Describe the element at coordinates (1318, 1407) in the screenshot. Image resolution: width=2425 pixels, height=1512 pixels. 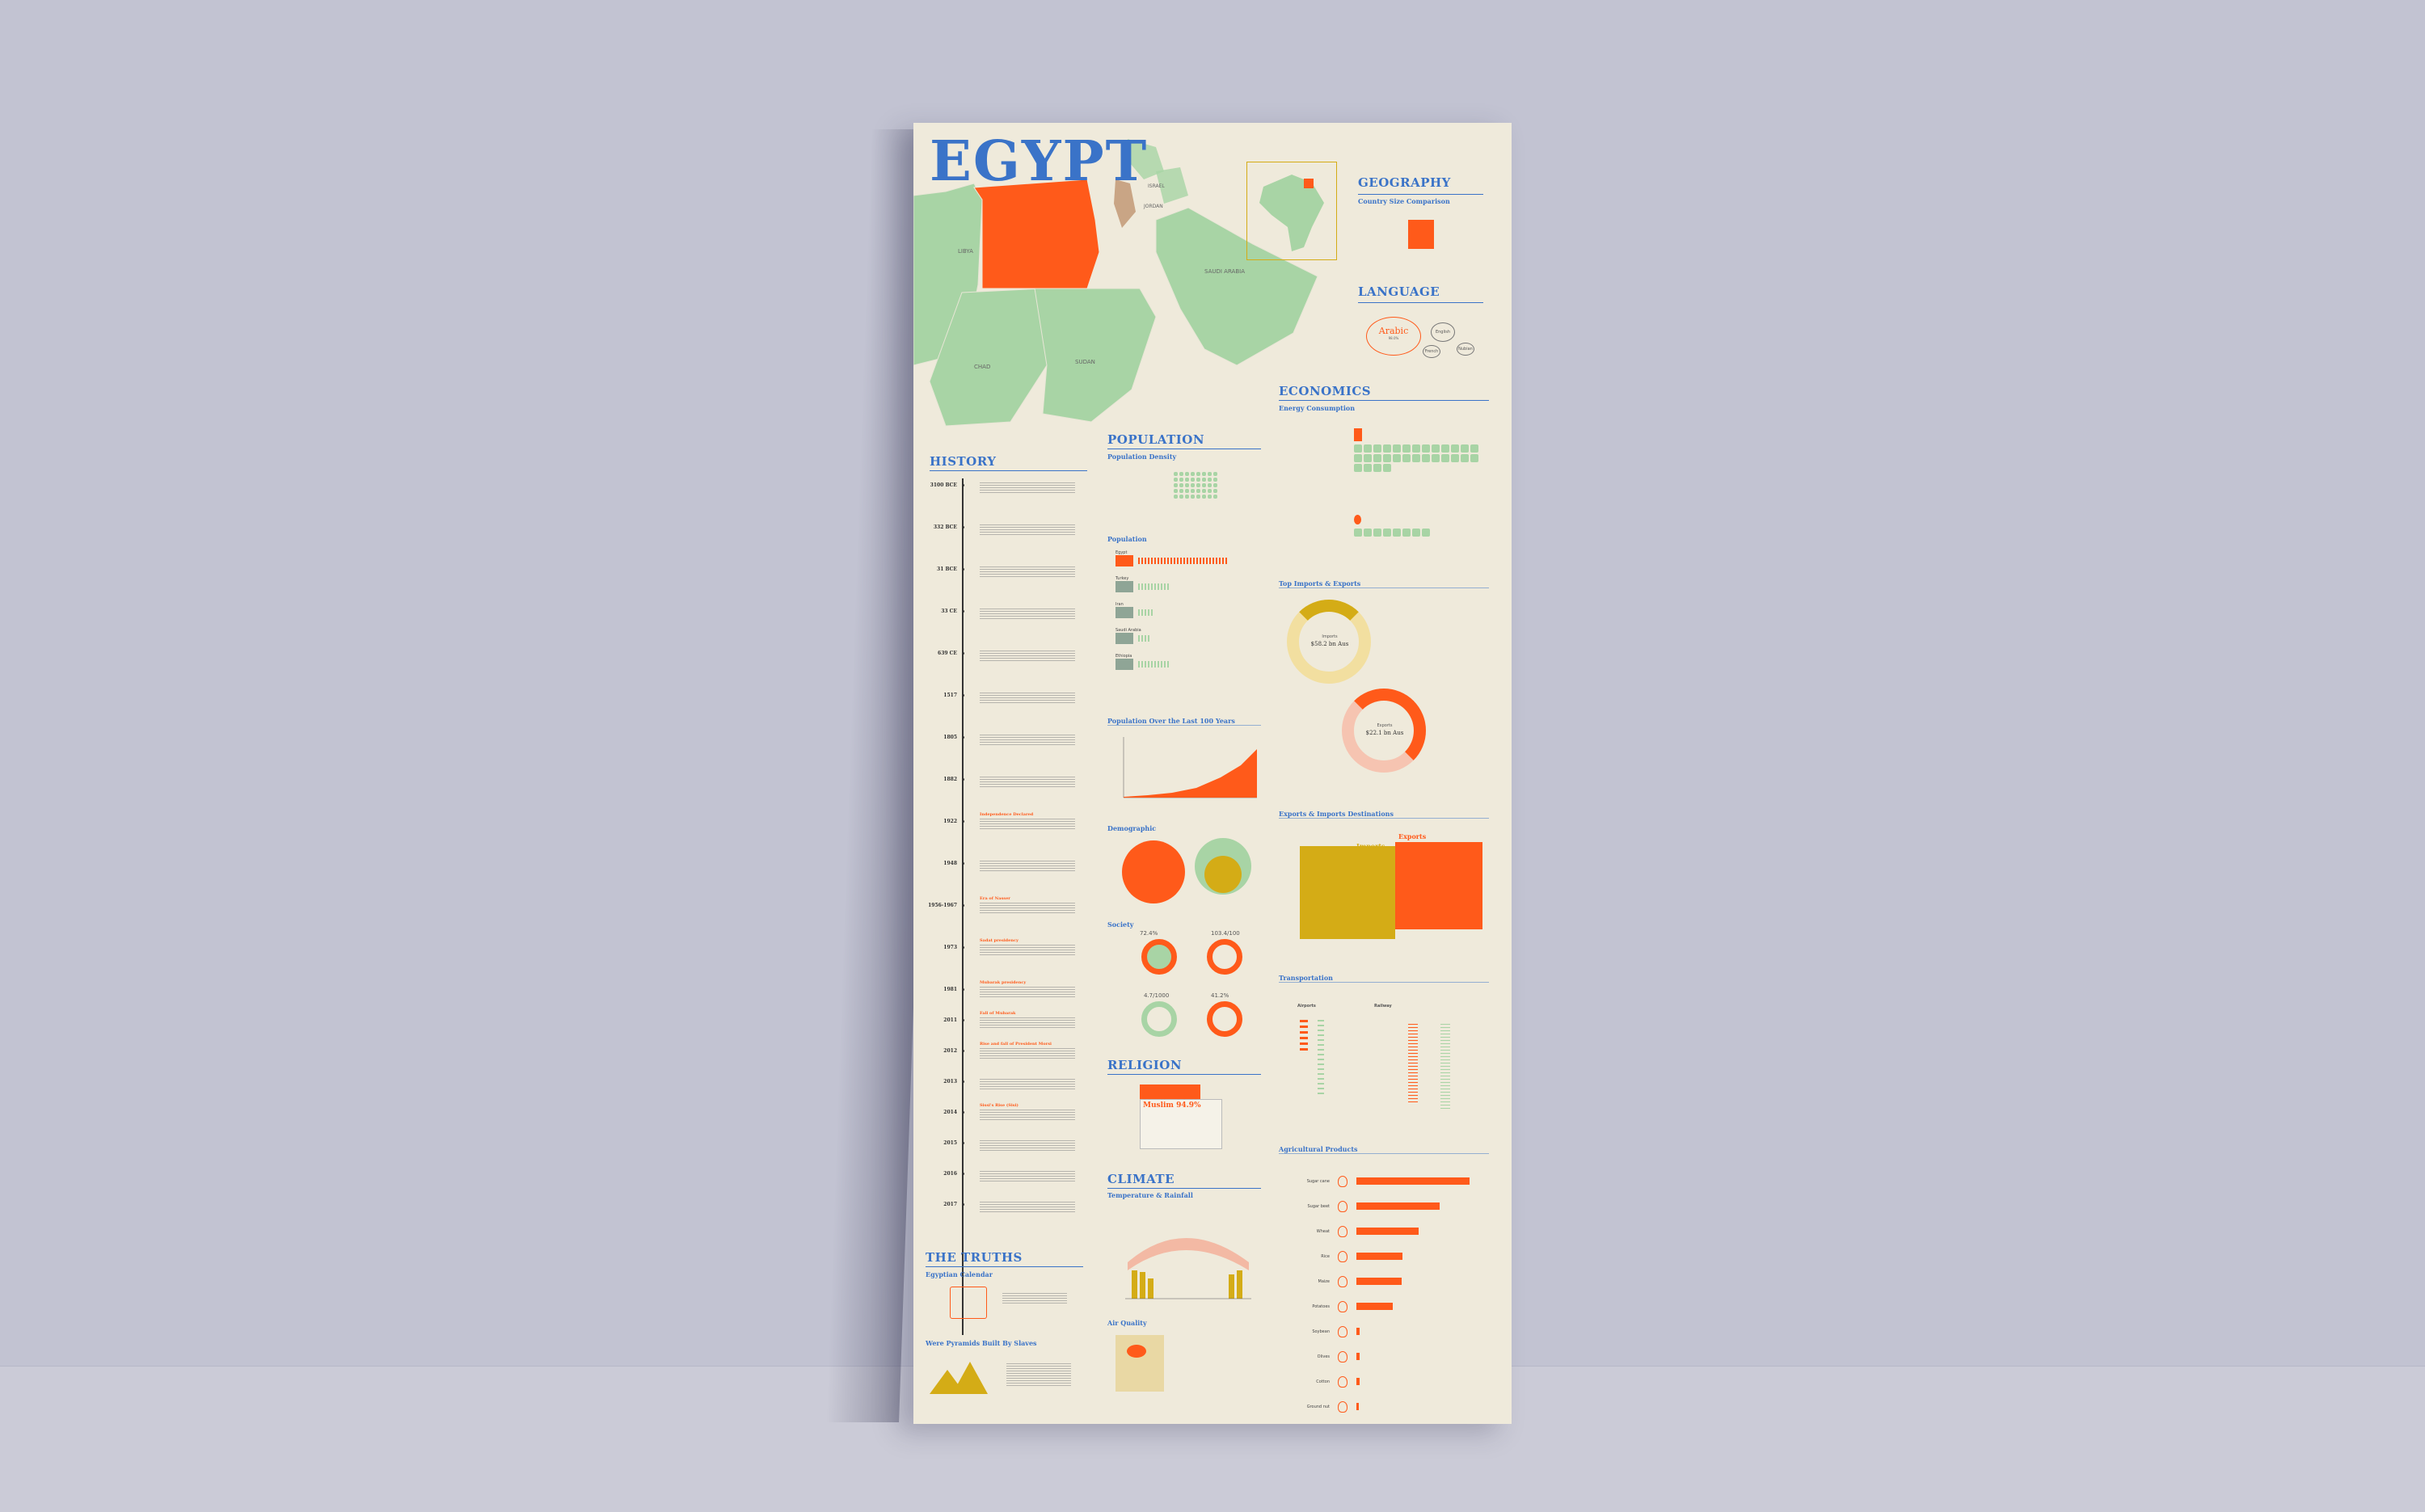
I see `agri-label: Ground nut` at that location.